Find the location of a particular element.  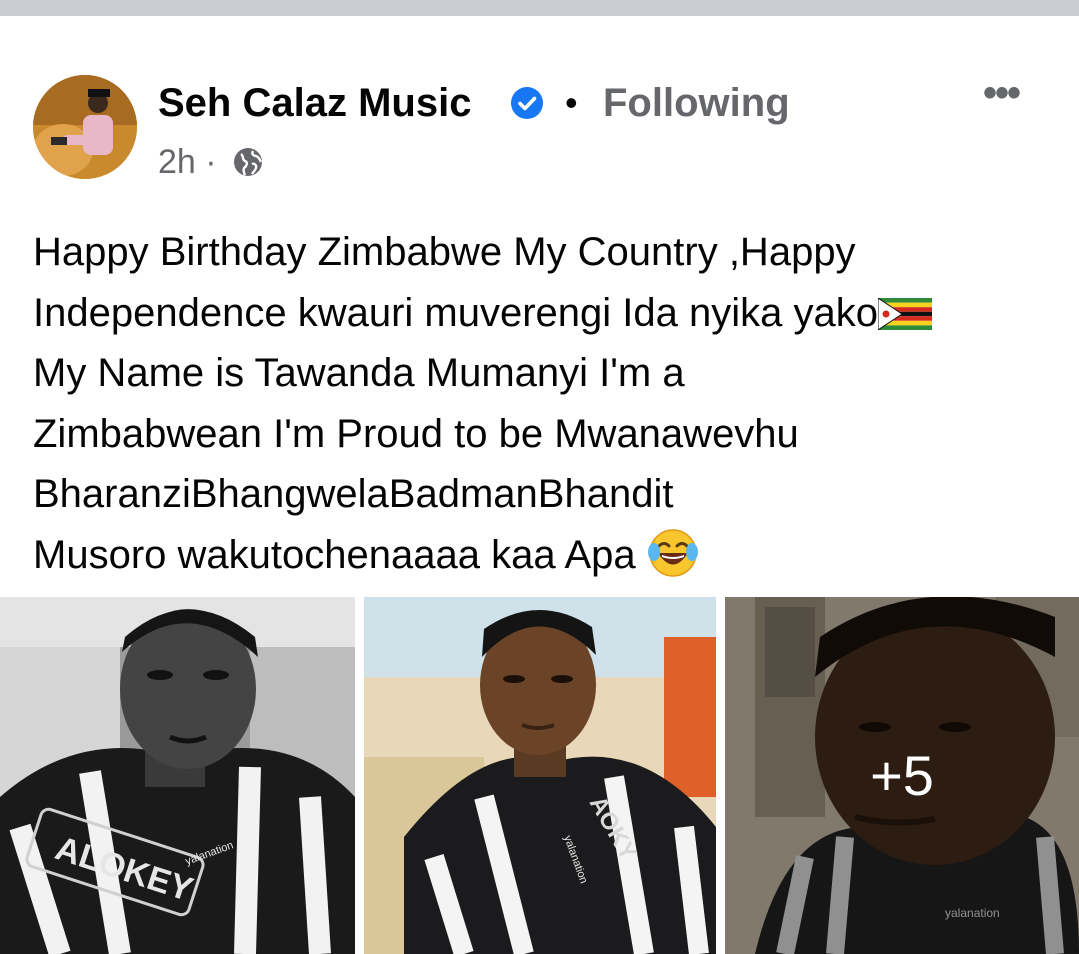

following-button: Following is located at coordinates (696, 103).